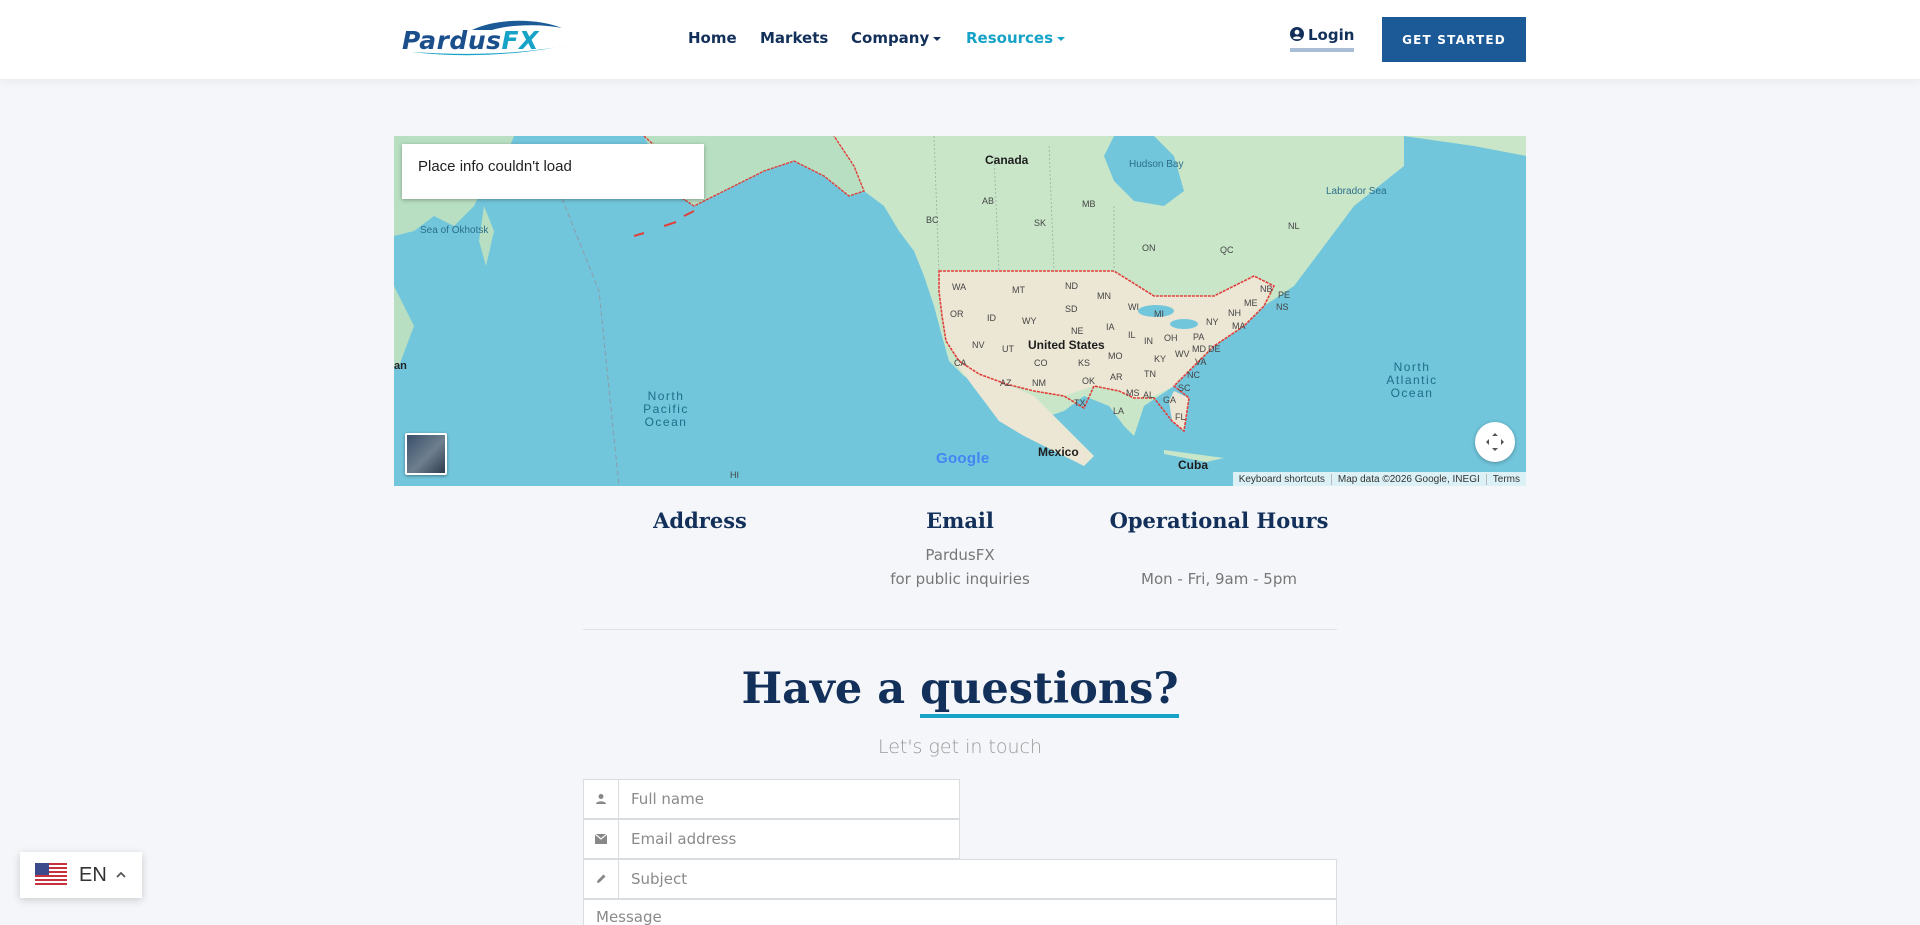 This screenshot has width=1920, height=925. What do you see at coordinates (666, 409) in the screenshot?
I see `map-label-north-pacific: North Pacific Ocean` at bounding box center [666, 409].